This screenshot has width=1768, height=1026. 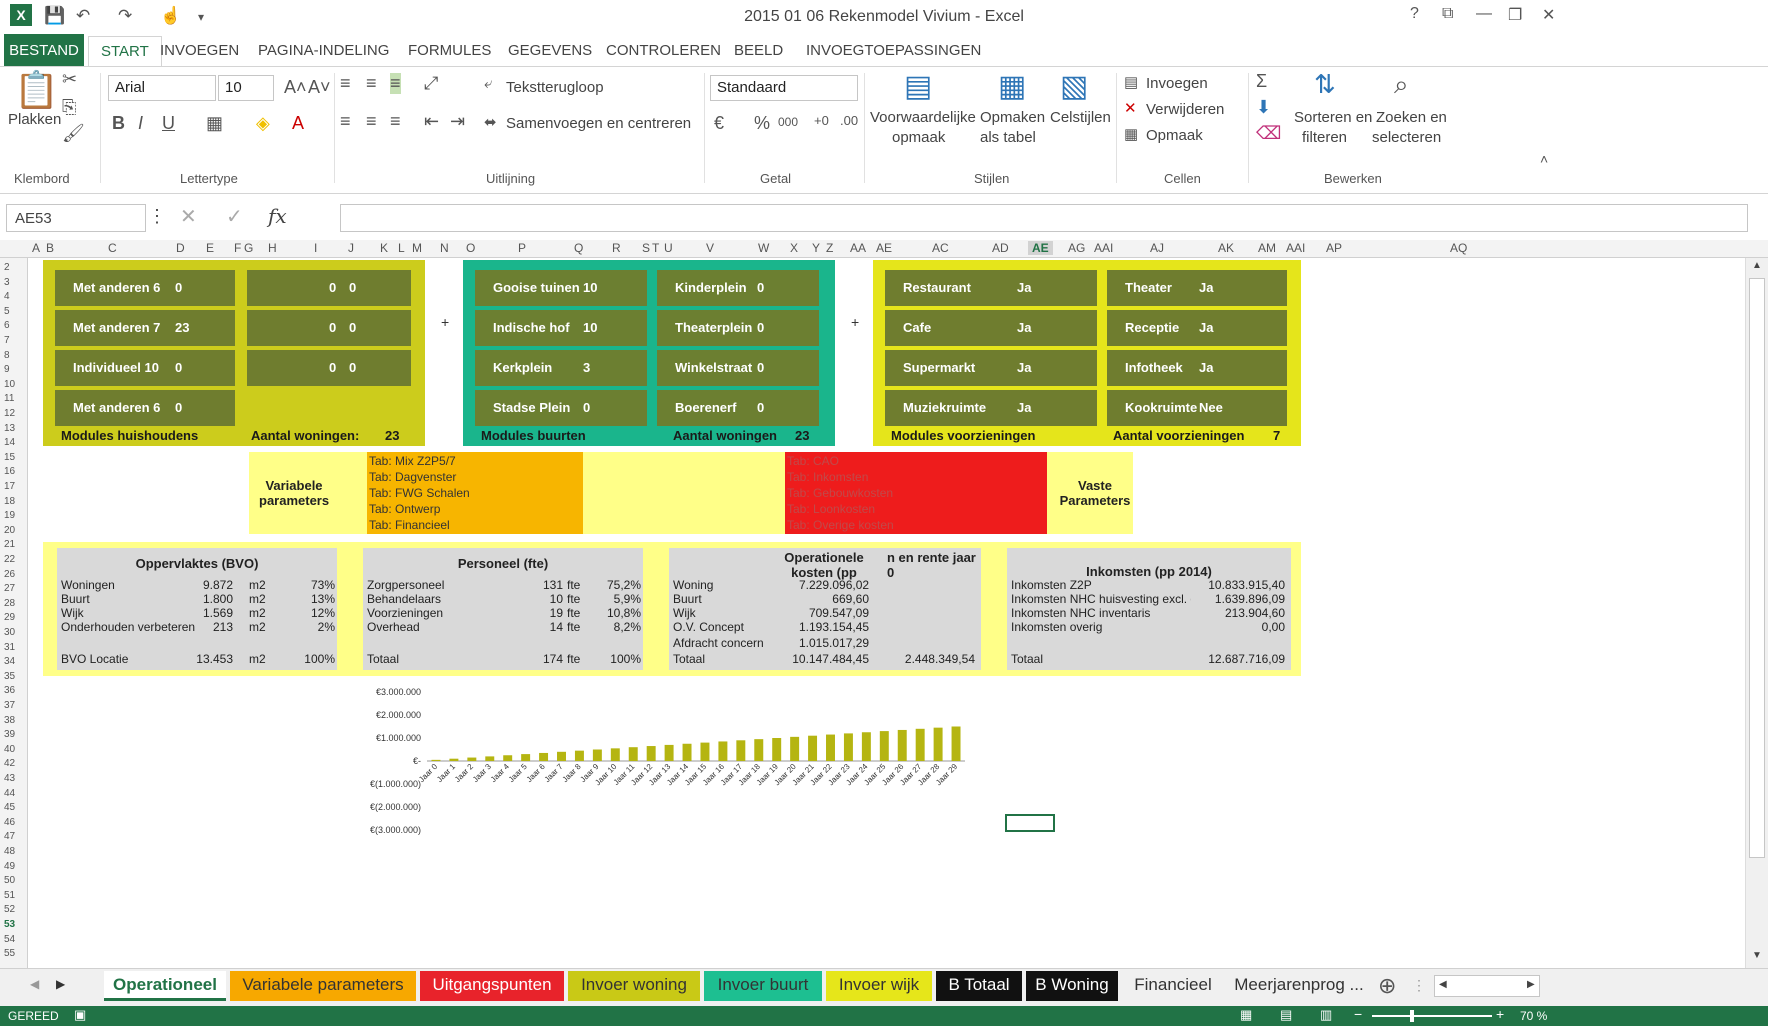 What do you see at coordinates (323, 986) in the screenshot?
I see `sheet-tab: Variabele parameters` at bounding box center [323, 986].